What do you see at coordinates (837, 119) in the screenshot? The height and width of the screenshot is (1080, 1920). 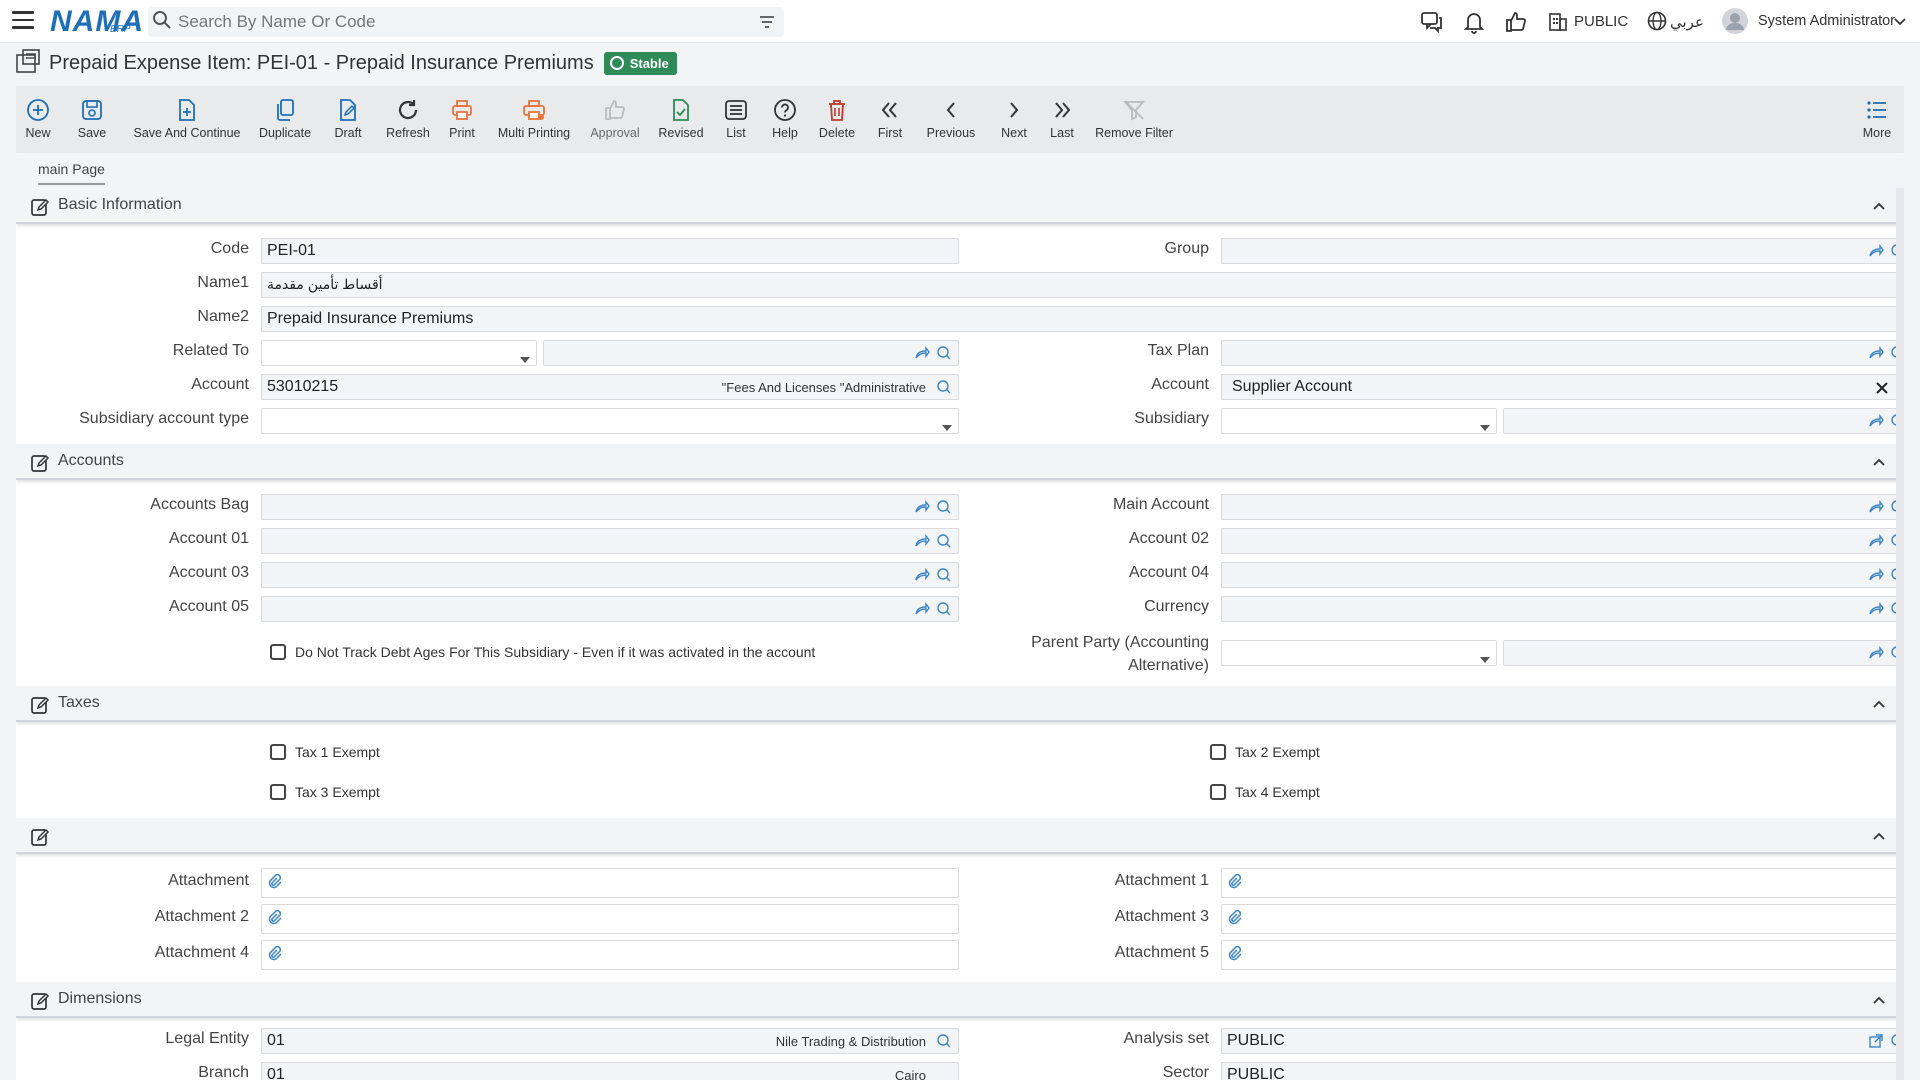 I see `delete-button: Delete` at bounding box center [837, 119].